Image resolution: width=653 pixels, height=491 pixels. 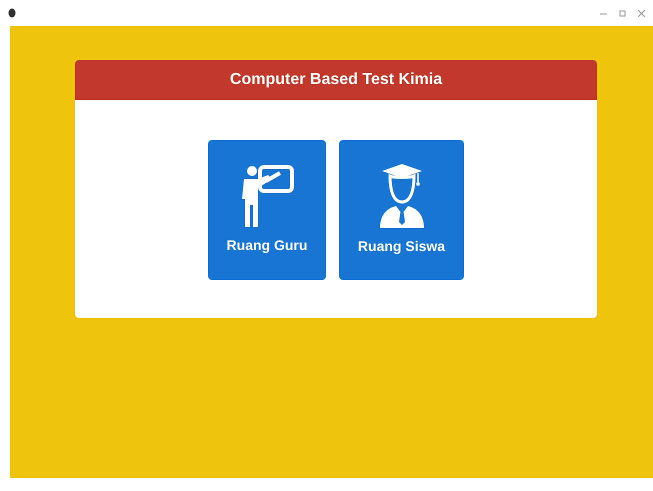 I want to click on teacher-room-button: Ruang Guru, so click(x=267, y=210).